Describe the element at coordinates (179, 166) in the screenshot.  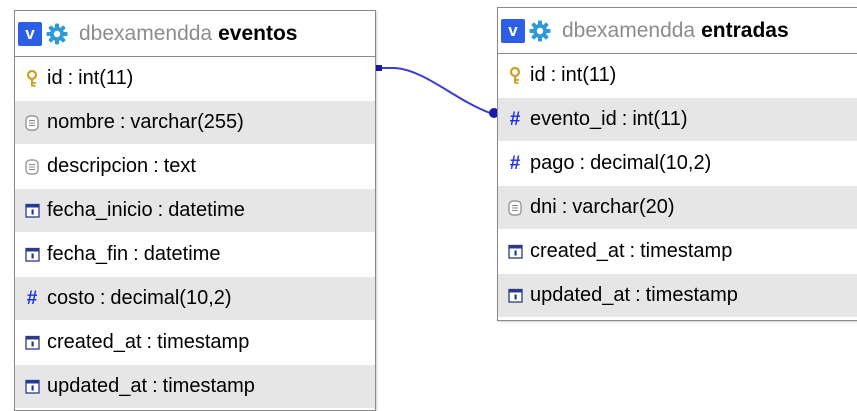
I see `column-type: text` at that location.